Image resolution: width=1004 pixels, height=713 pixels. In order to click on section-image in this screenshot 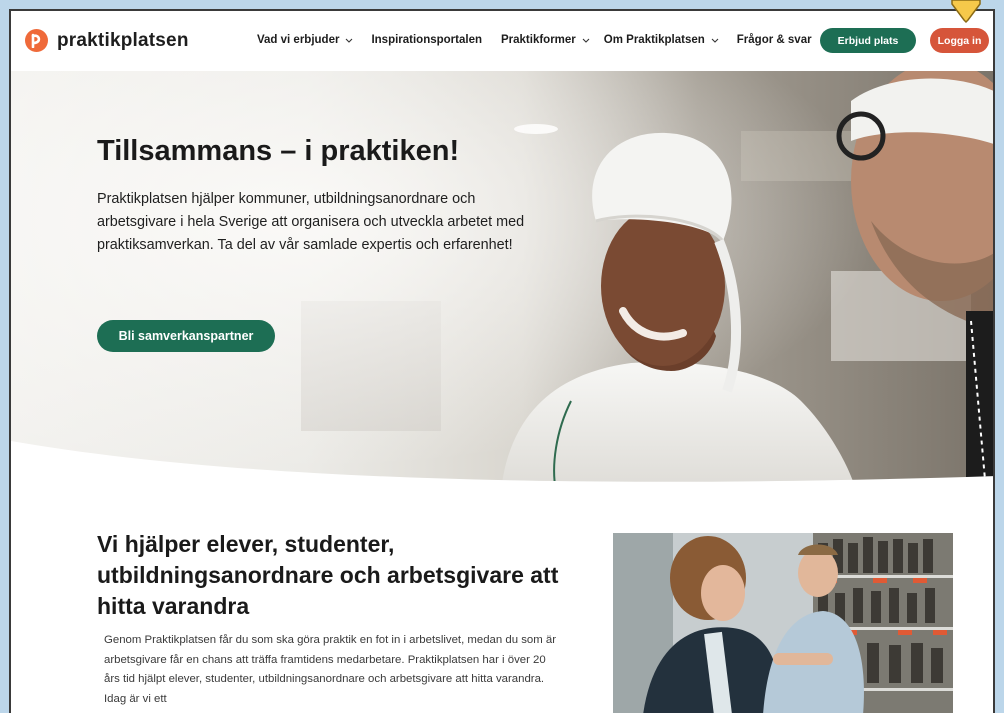, I will do `click(783, 623)`.